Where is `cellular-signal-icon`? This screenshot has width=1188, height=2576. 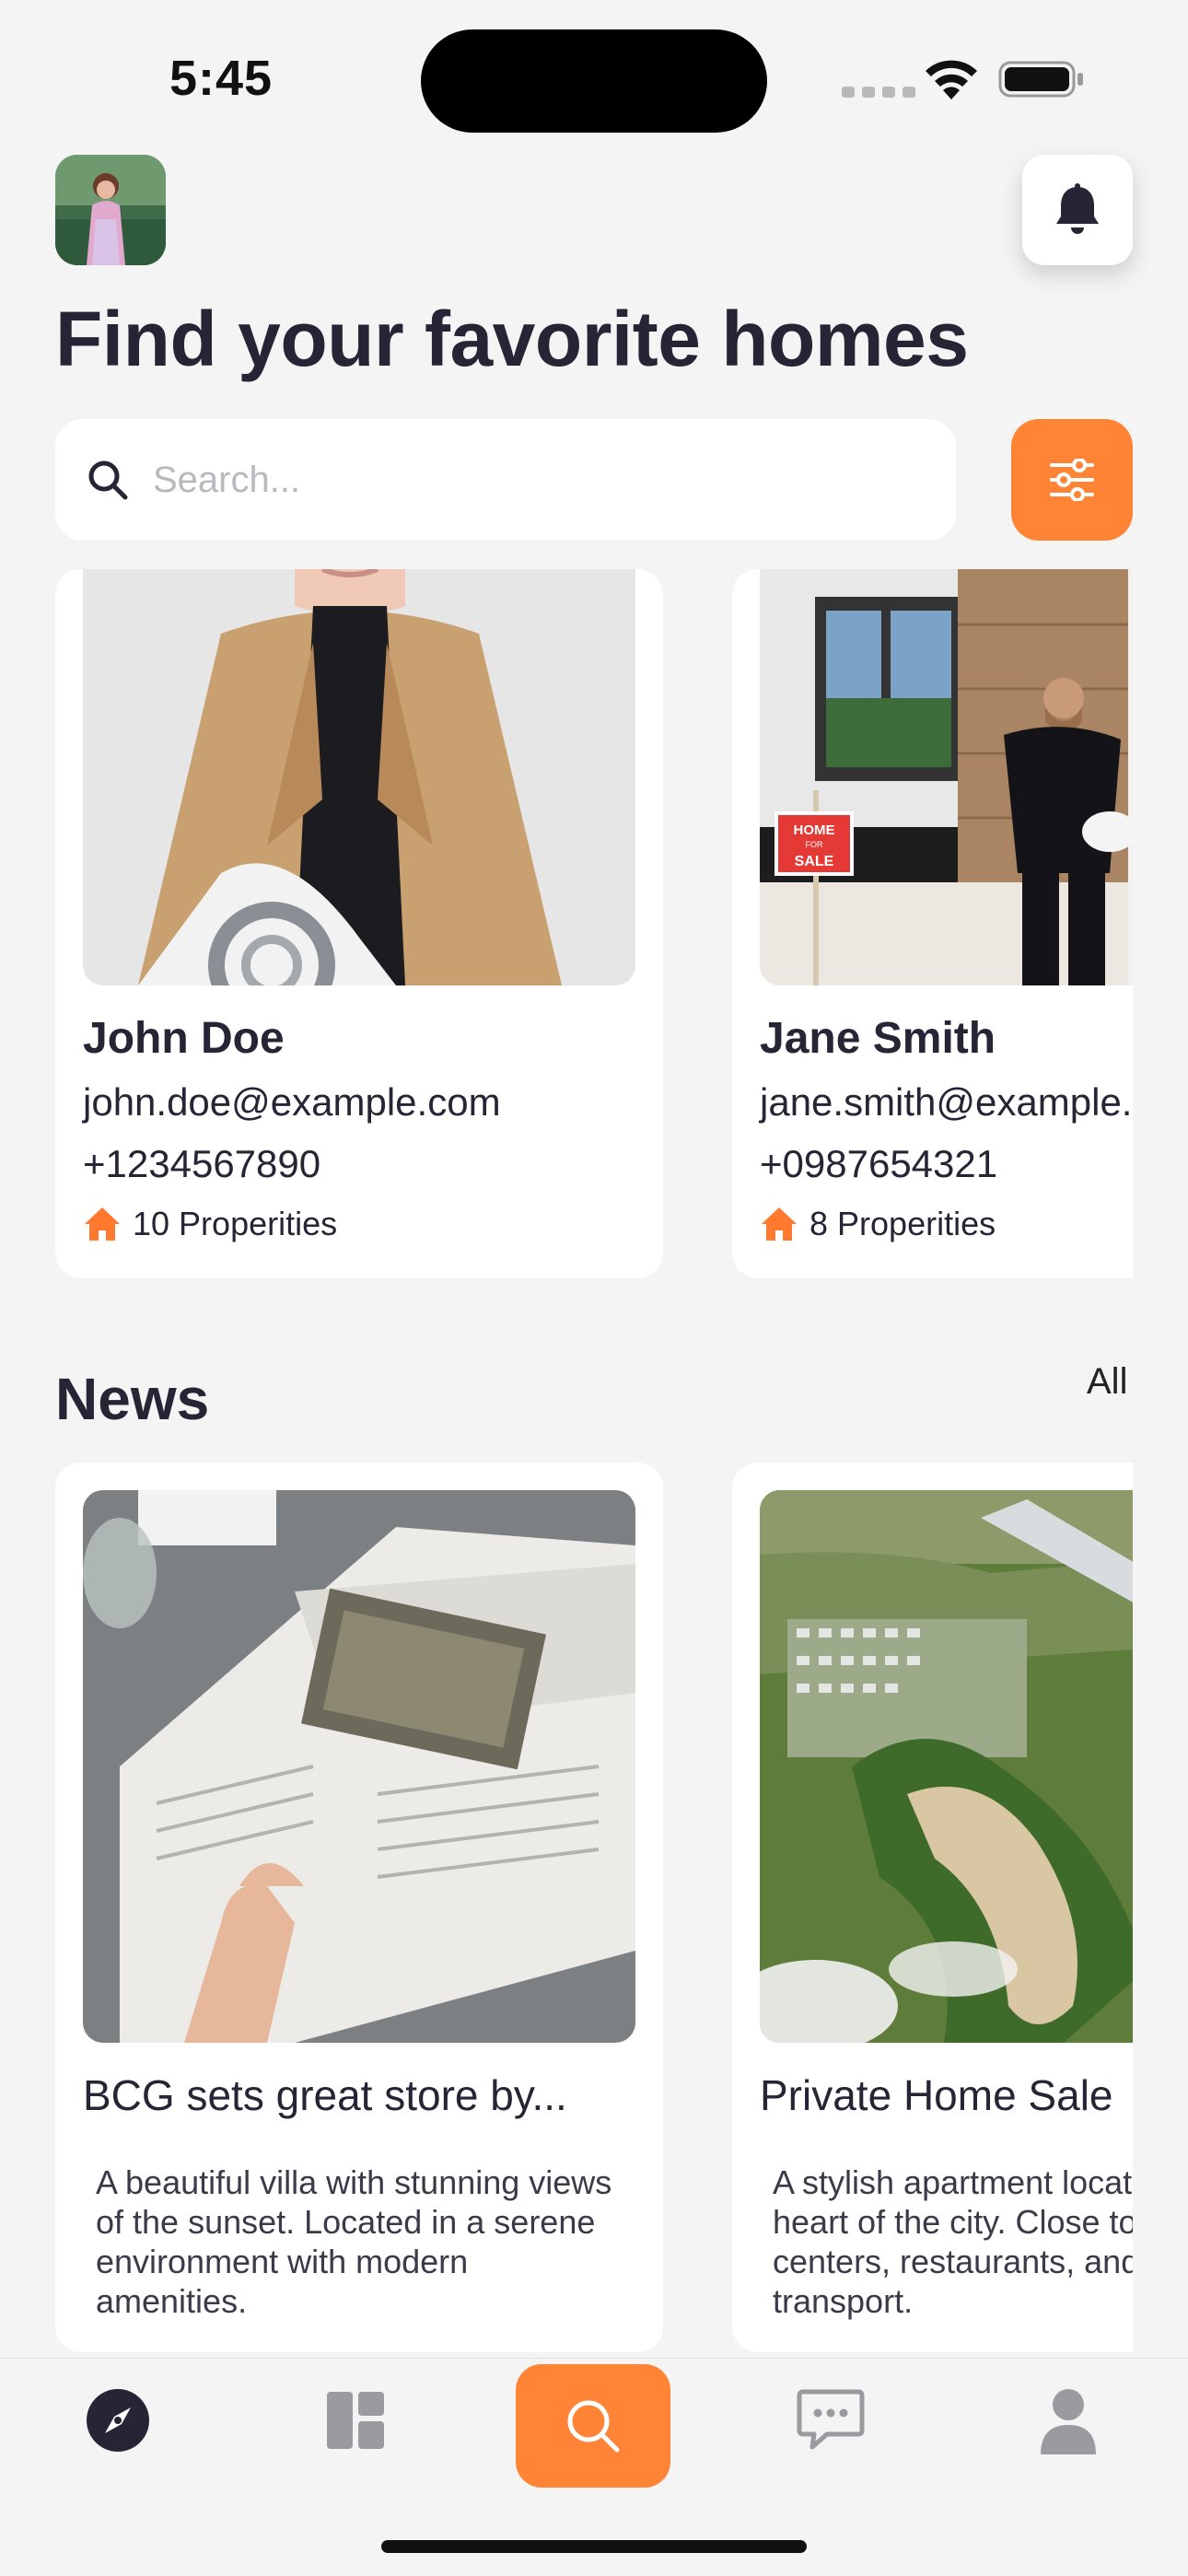 cellular-signal-icon is located at coordinates (878, 92).